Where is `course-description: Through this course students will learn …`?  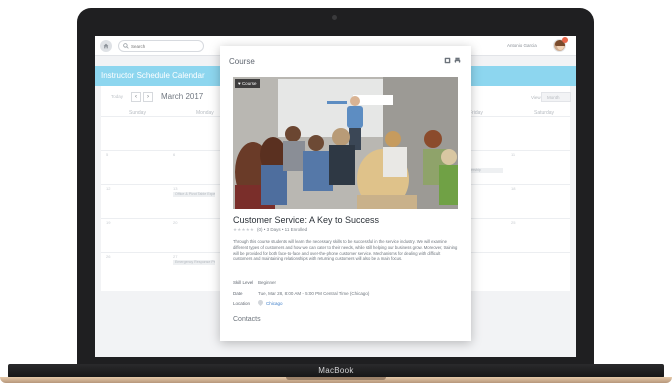 course-description: Through this course students will learn … is located at coordinates (345, 250).